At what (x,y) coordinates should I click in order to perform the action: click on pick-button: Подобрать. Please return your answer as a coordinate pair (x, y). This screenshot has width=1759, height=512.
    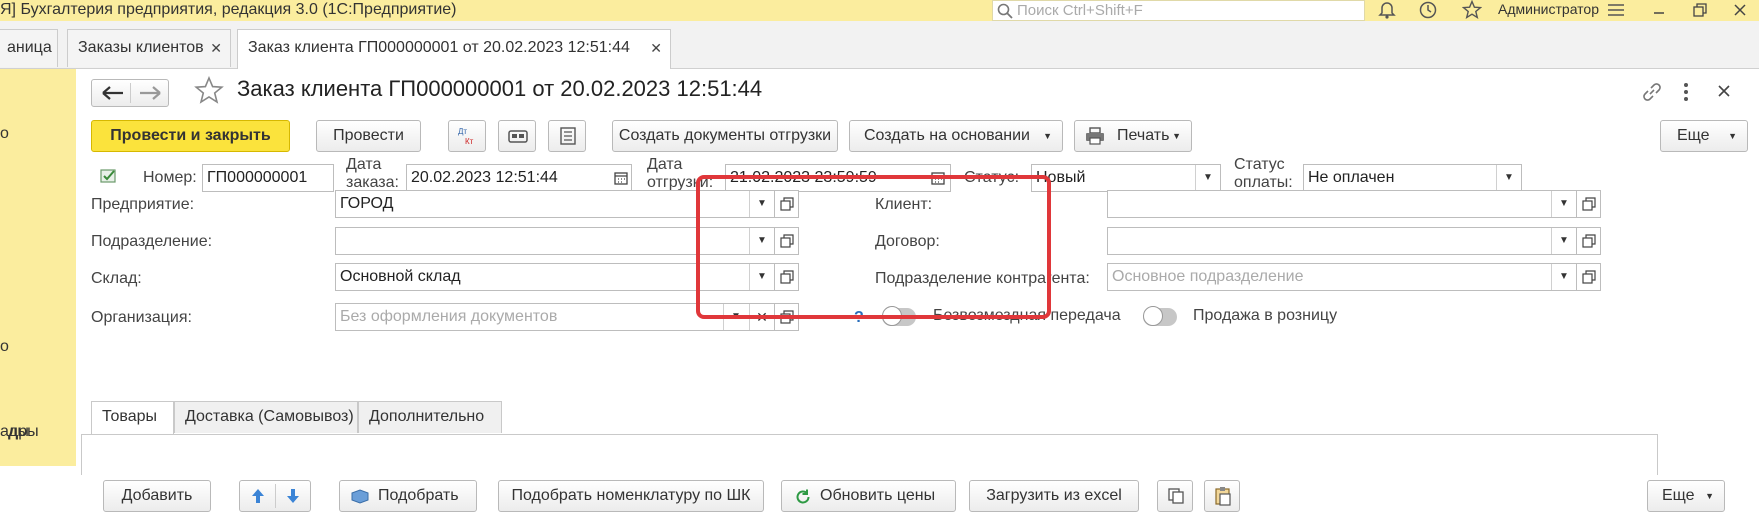
    Looking at the image, I should click on (408, 496).